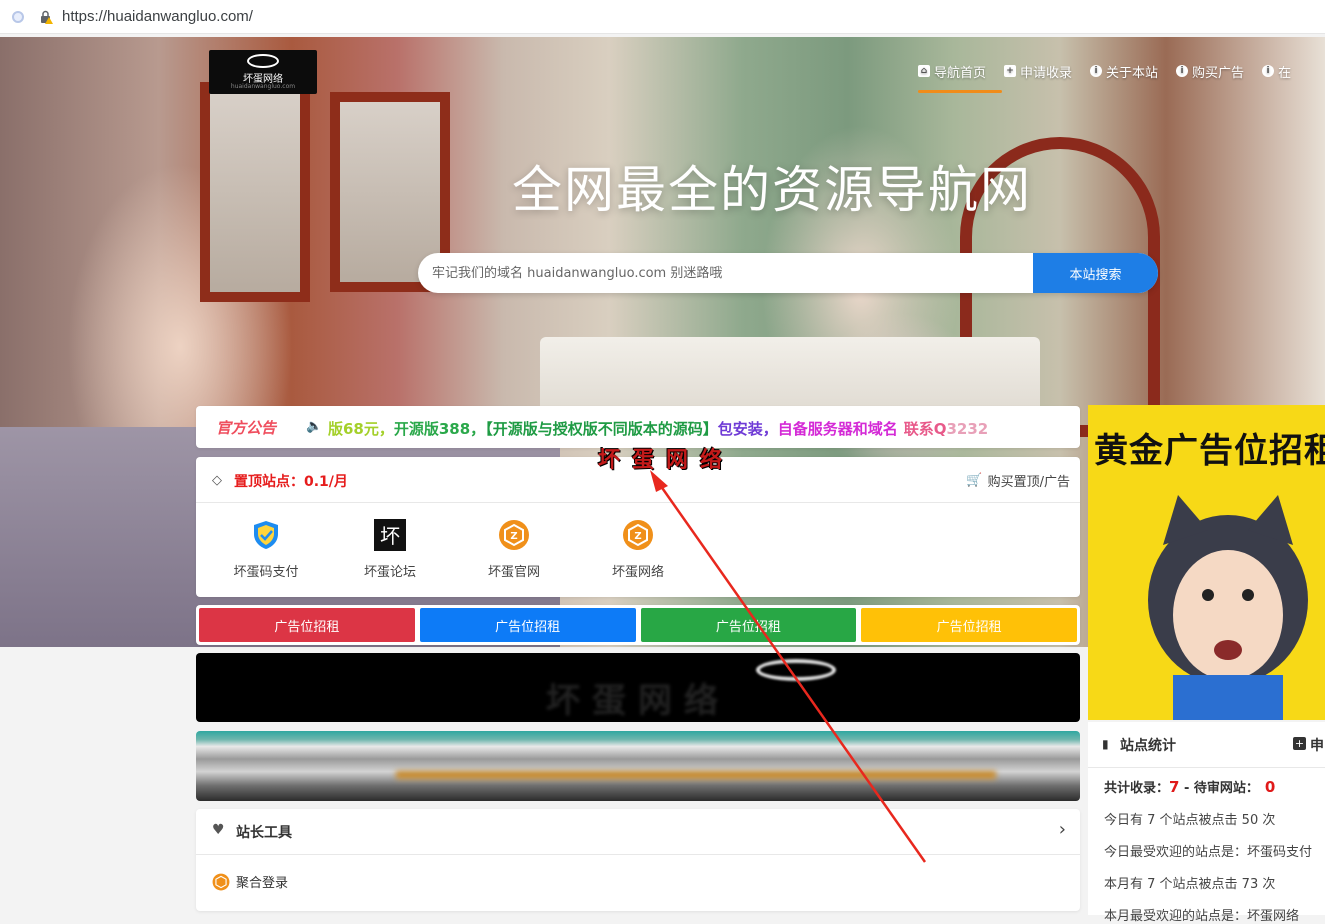 Image resolution: width=1325 pixels, height=924 pixels. What do you see at coordinates (46, 17) in the screenshot?
I see `insecure-lock-icon` at bounding box center [46, 17].